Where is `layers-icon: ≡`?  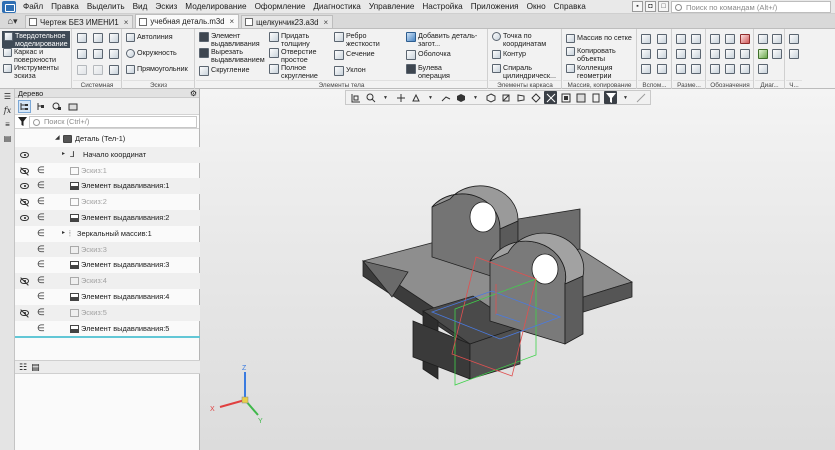
layers-icon: ≡ is located at coordinates (7, 124).